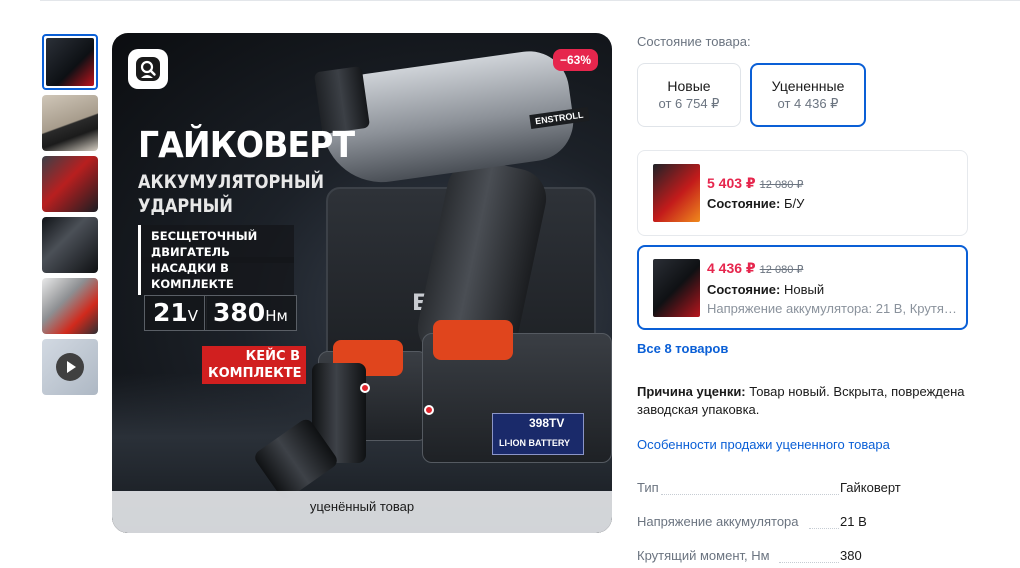 This screenshot has height=568, width=1020. What do you see at coordinates (362, 506) in the screenshot?
I see `caption-text: уценённый товар` at bounding box center [362, 506].